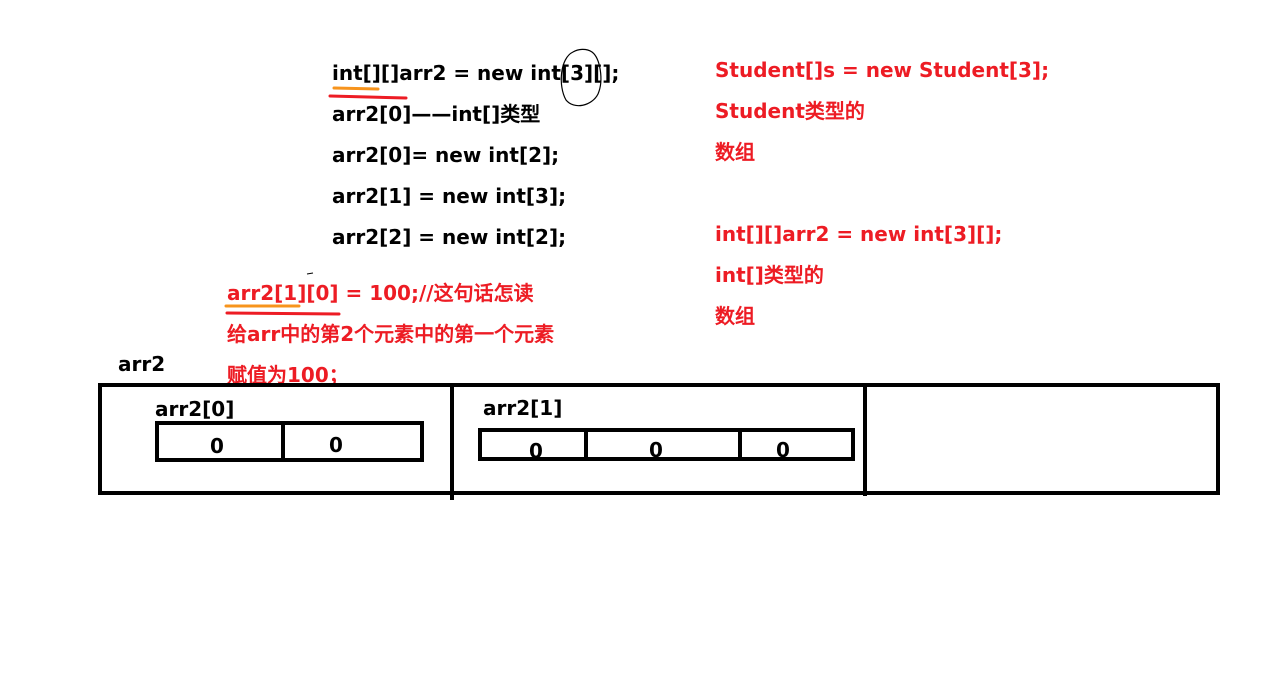  I want to click on code-line-init-0: arr2[0]= new int[2];, so click(446, 155).